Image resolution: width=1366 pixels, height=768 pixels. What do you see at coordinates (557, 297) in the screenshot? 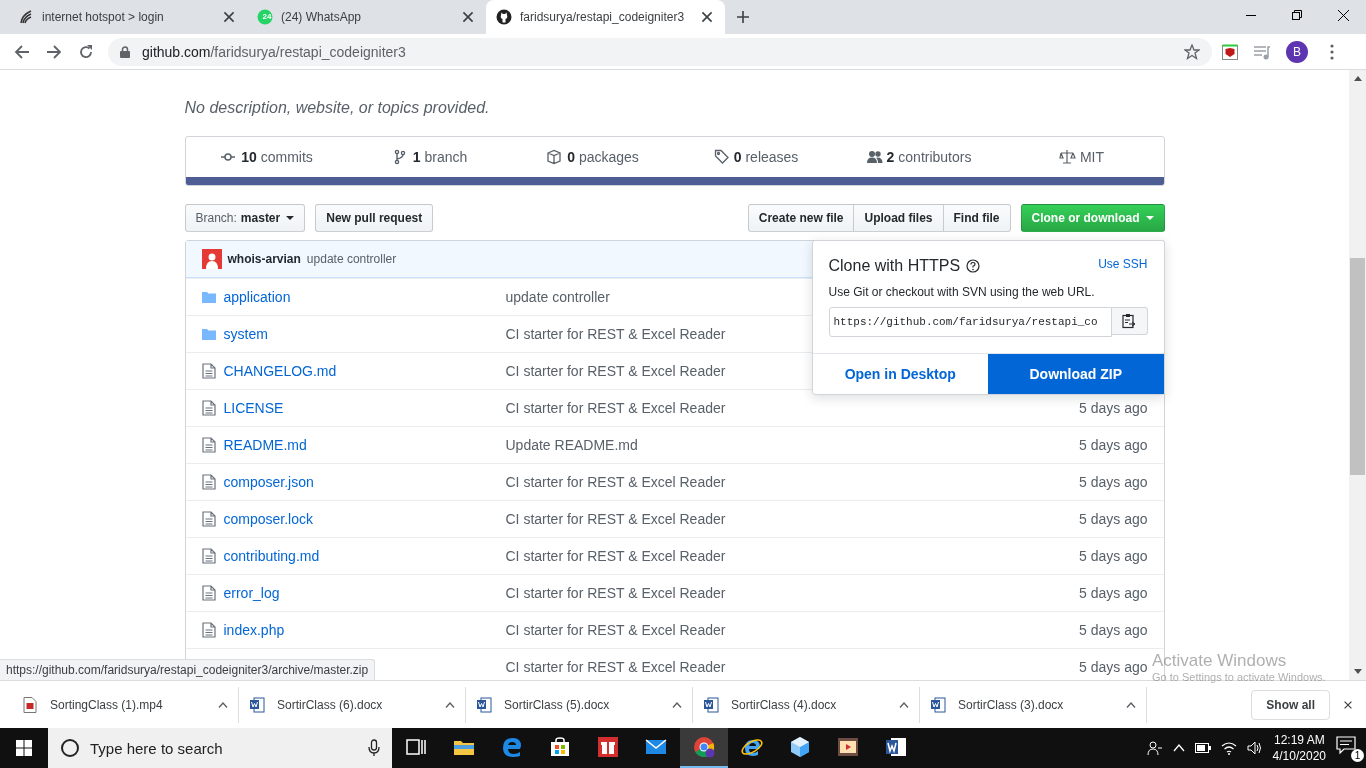
I see `commit-message-link: update controller` at bounding box center [557, 297].